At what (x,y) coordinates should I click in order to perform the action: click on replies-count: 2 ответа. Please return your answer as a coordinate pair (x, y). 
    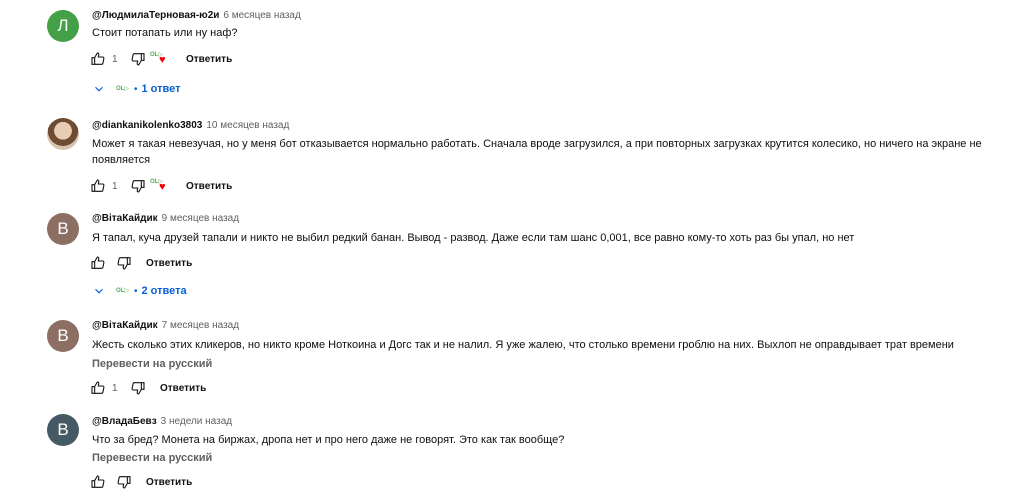
    Looking at the image, I should click on (163, 291).